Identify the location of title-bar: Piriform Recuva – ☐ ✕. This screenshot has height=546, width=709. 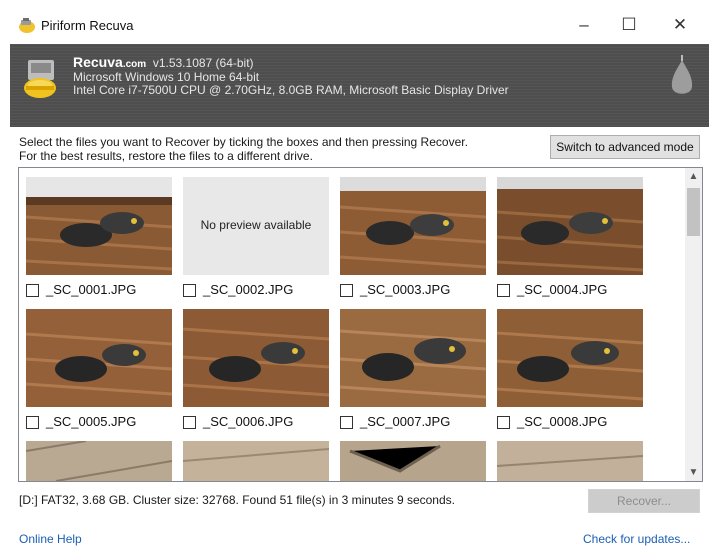
(354, 22).